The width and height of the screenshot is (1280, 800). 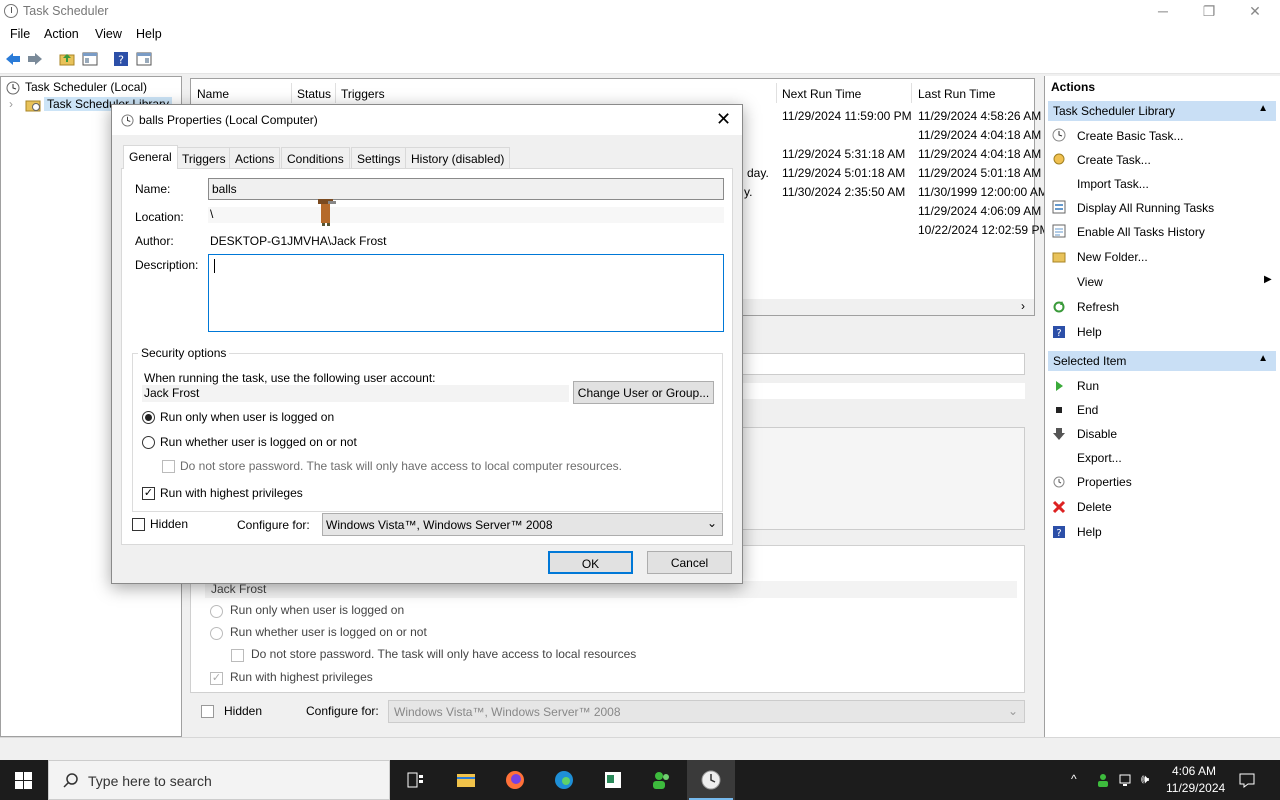 I want to click on show-hide-console-tree-icon, so click(x=90, y=59).